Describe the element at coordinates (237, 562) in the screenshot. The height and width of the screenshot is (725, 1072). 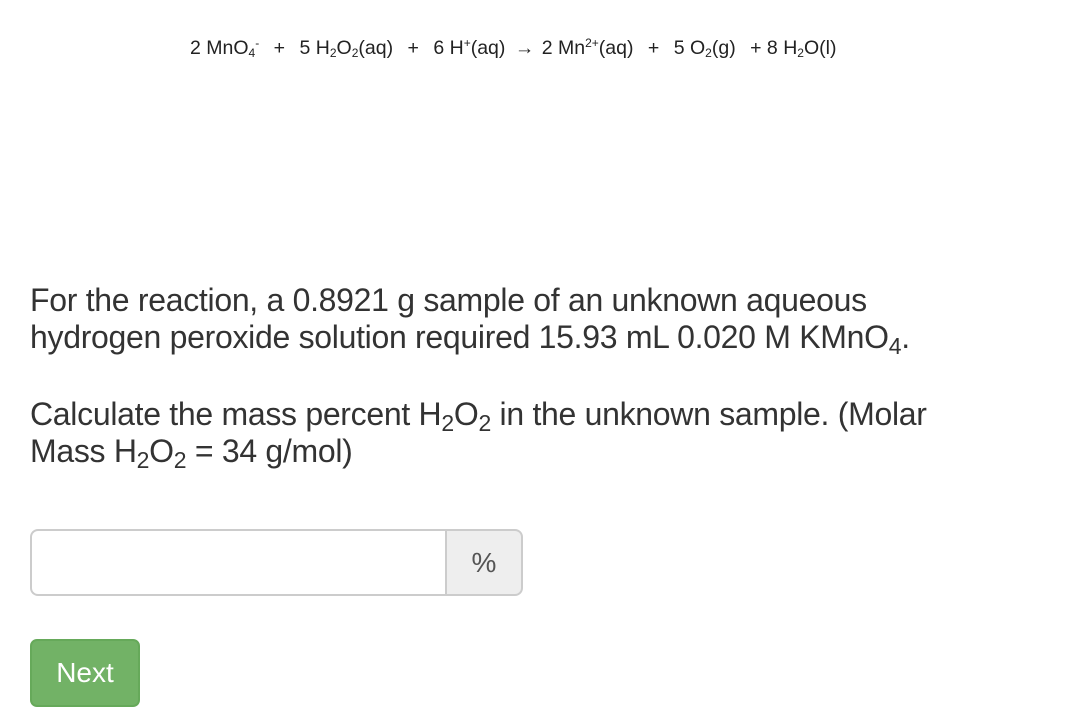
I see `answer-input` at that location.